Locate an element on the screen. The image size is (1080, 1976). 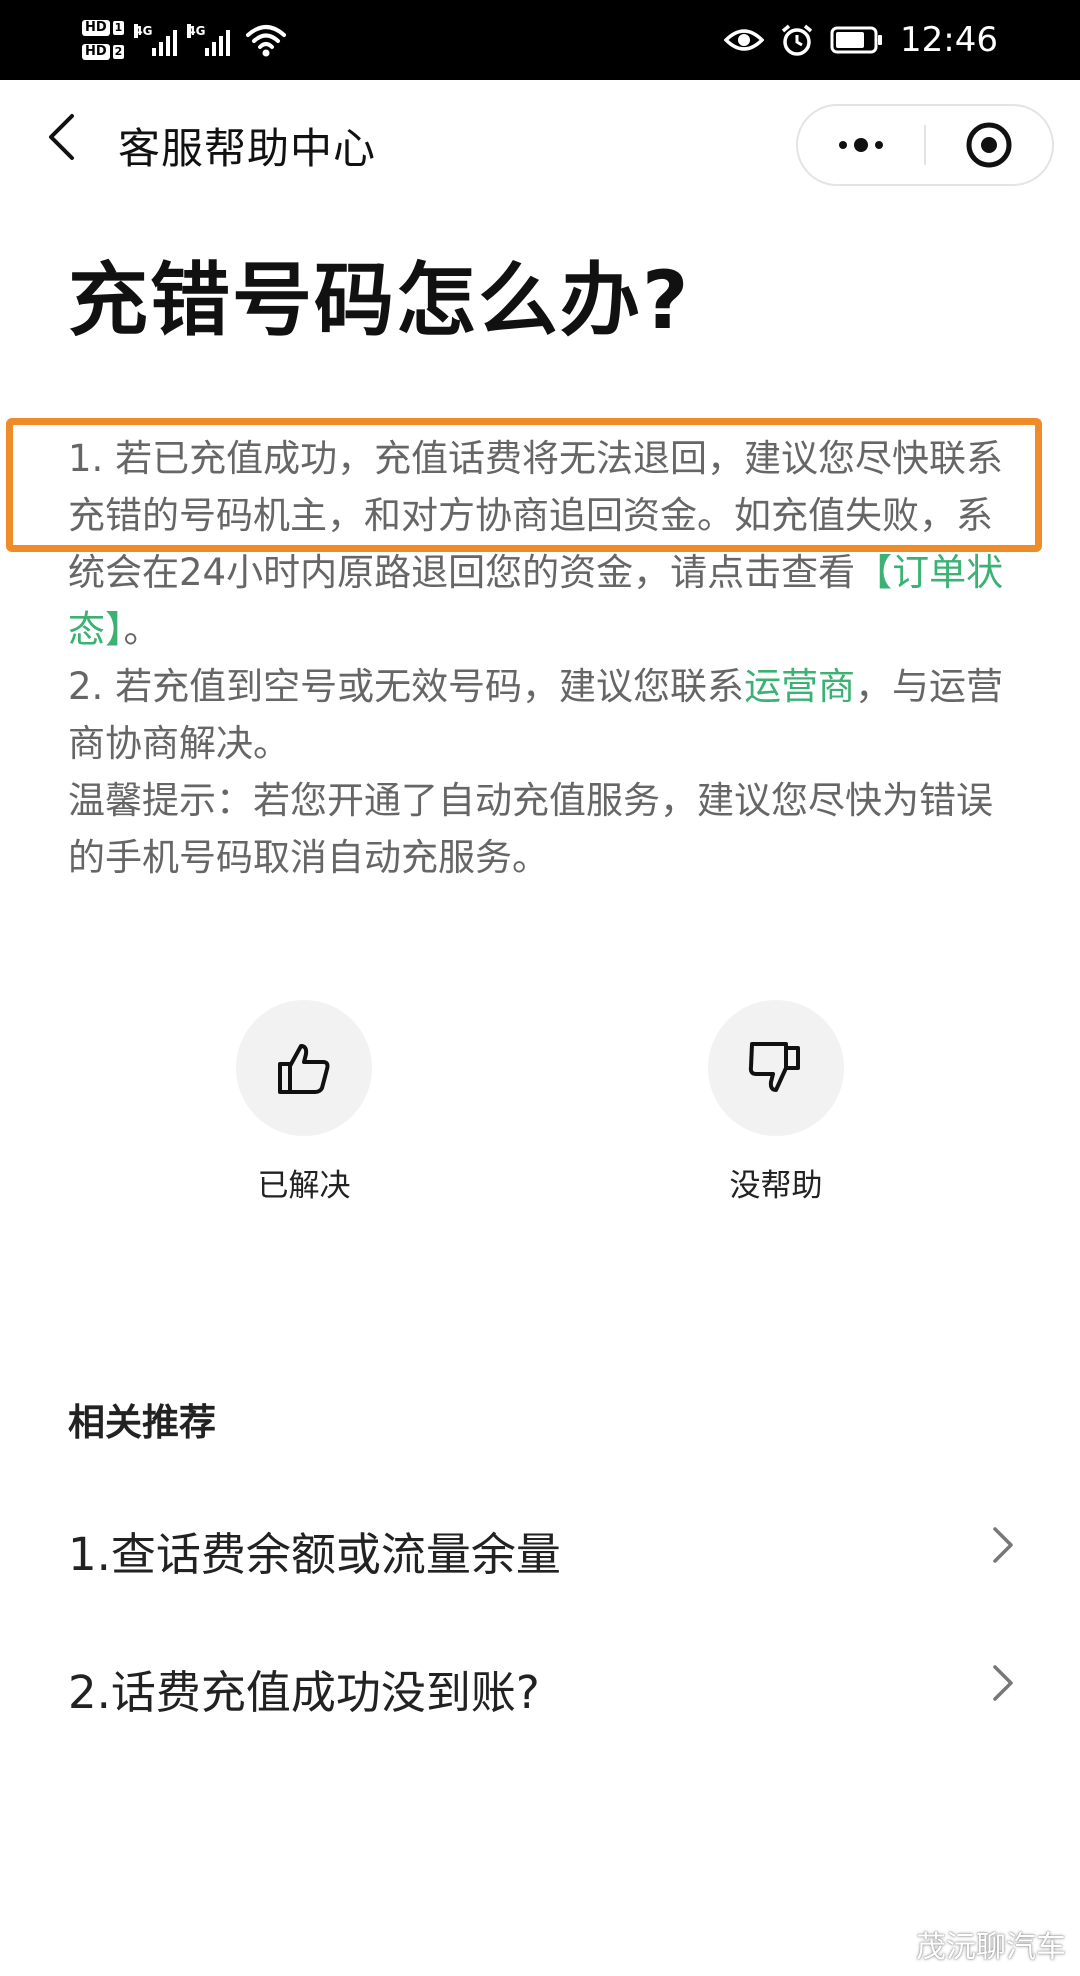
alarm-icon is located at coordinates (797, 40).